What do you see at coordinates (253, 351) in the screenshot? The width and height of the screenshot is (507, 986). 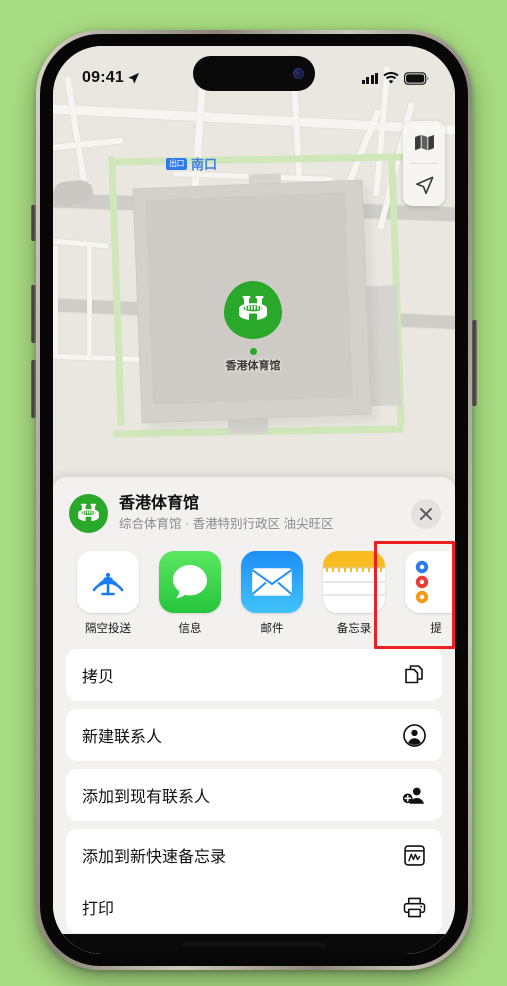 I see `pin-anchor-dot` at bounding box center [253, 351].